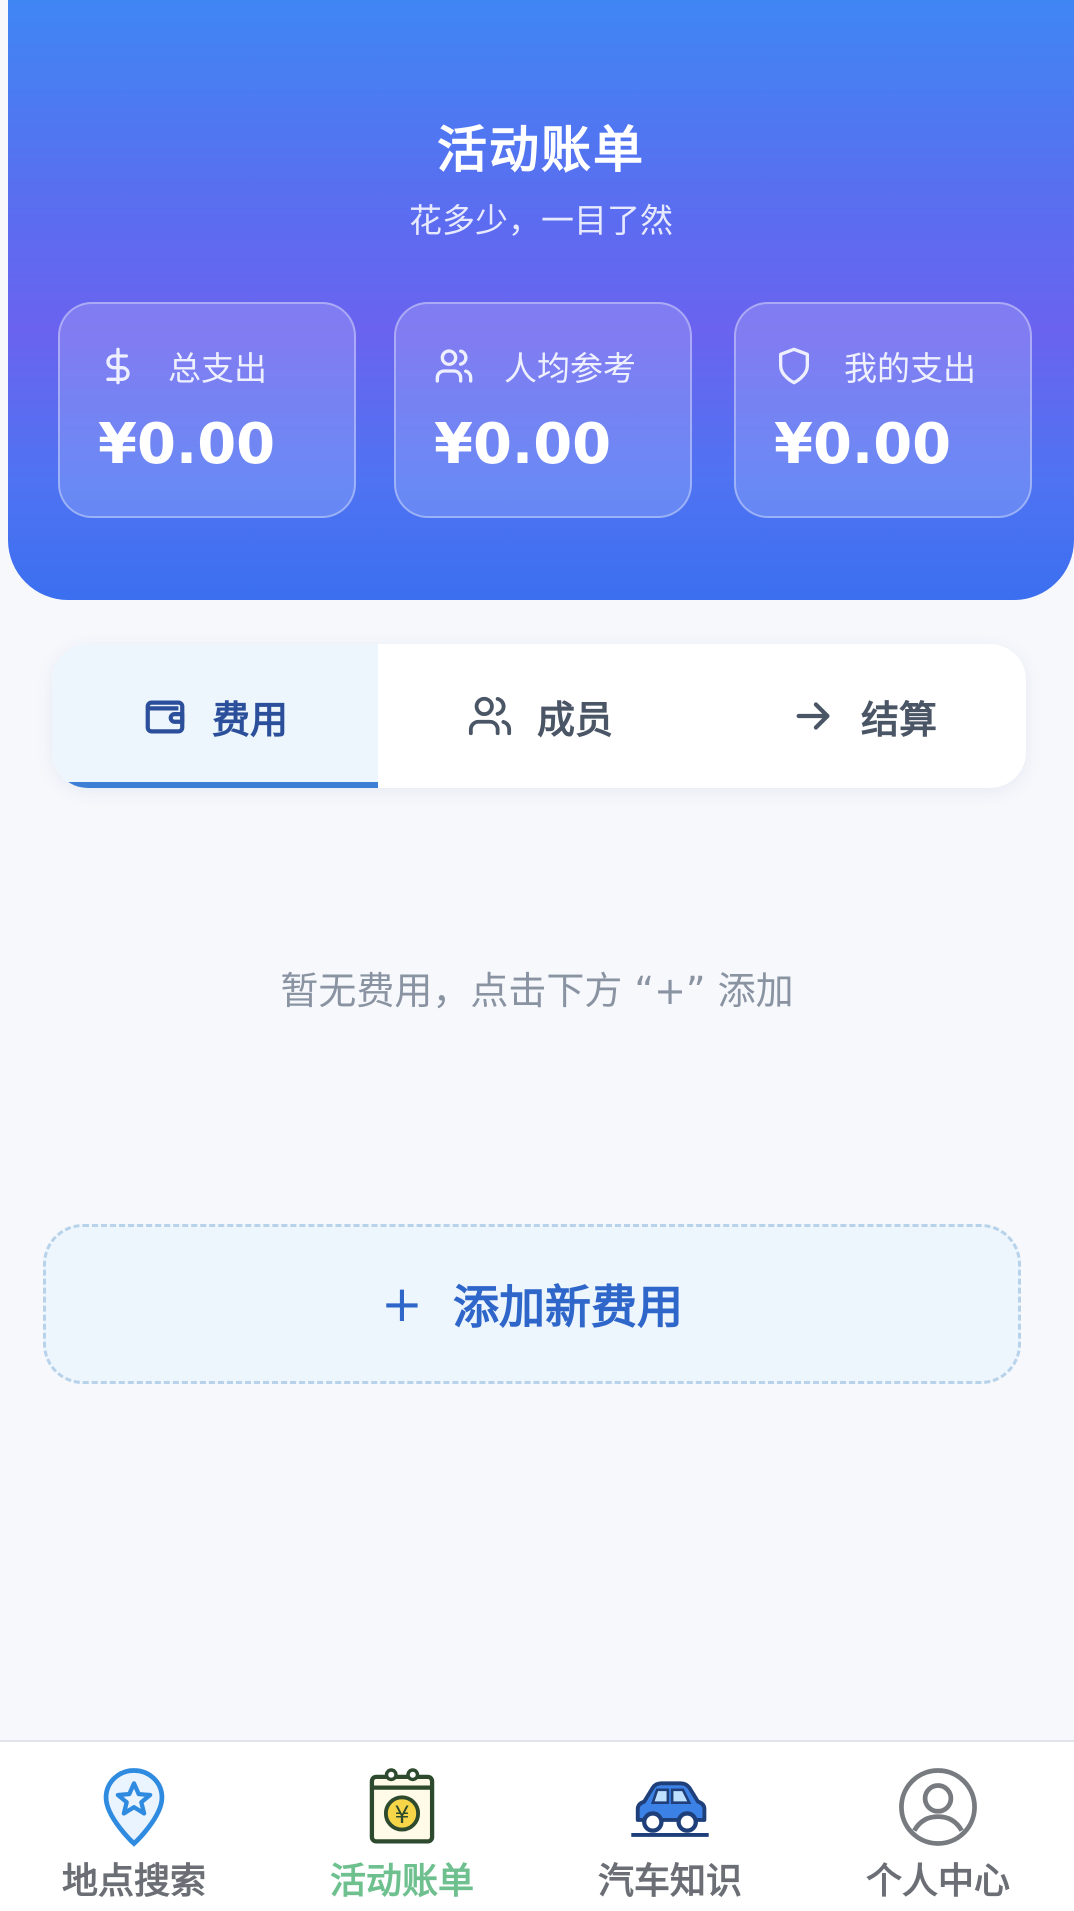  What do you see at coordinates (670, 1809) in the screenshot?
I see `car-icon` at bounding box center [670, 1809].